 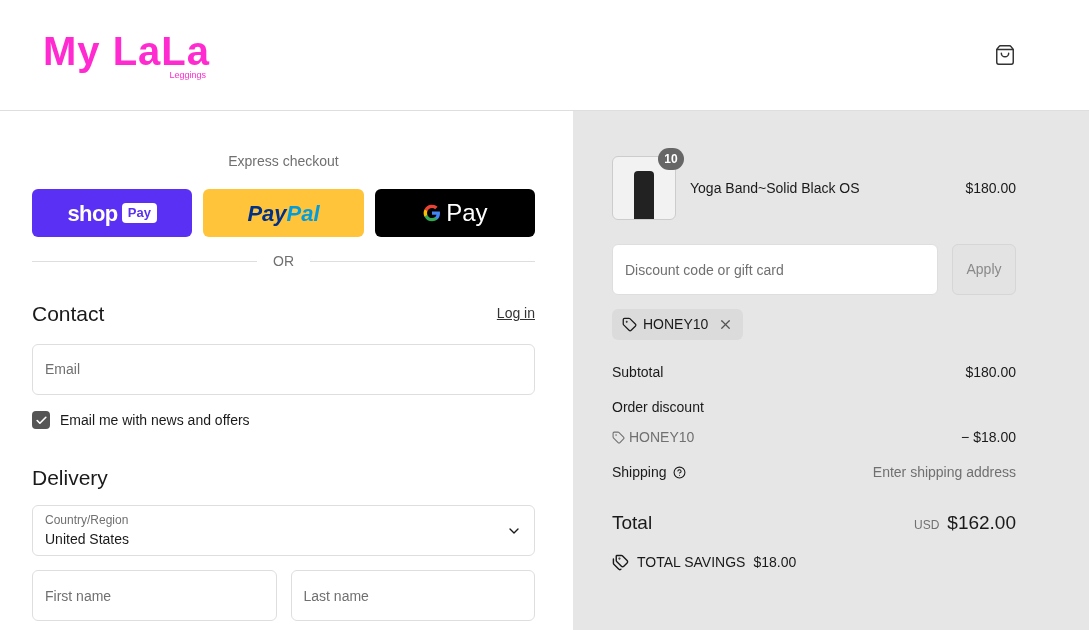 I want to click on first-name-field: First name, so click(x=154, y=595).